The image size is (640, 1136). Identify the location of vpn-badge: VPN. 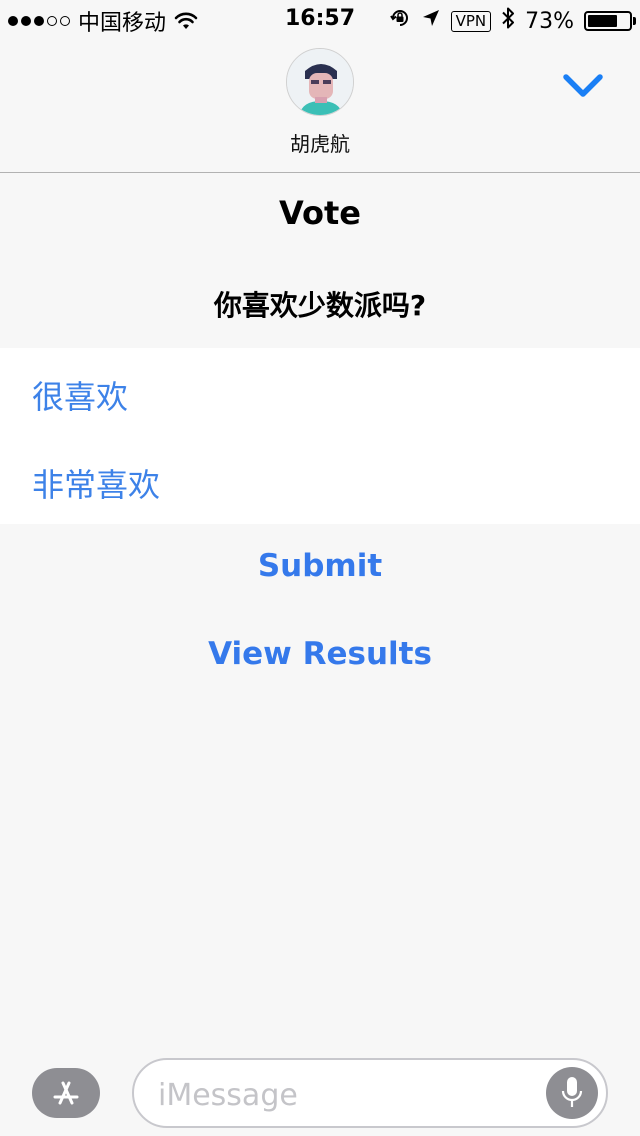
(471, 21).